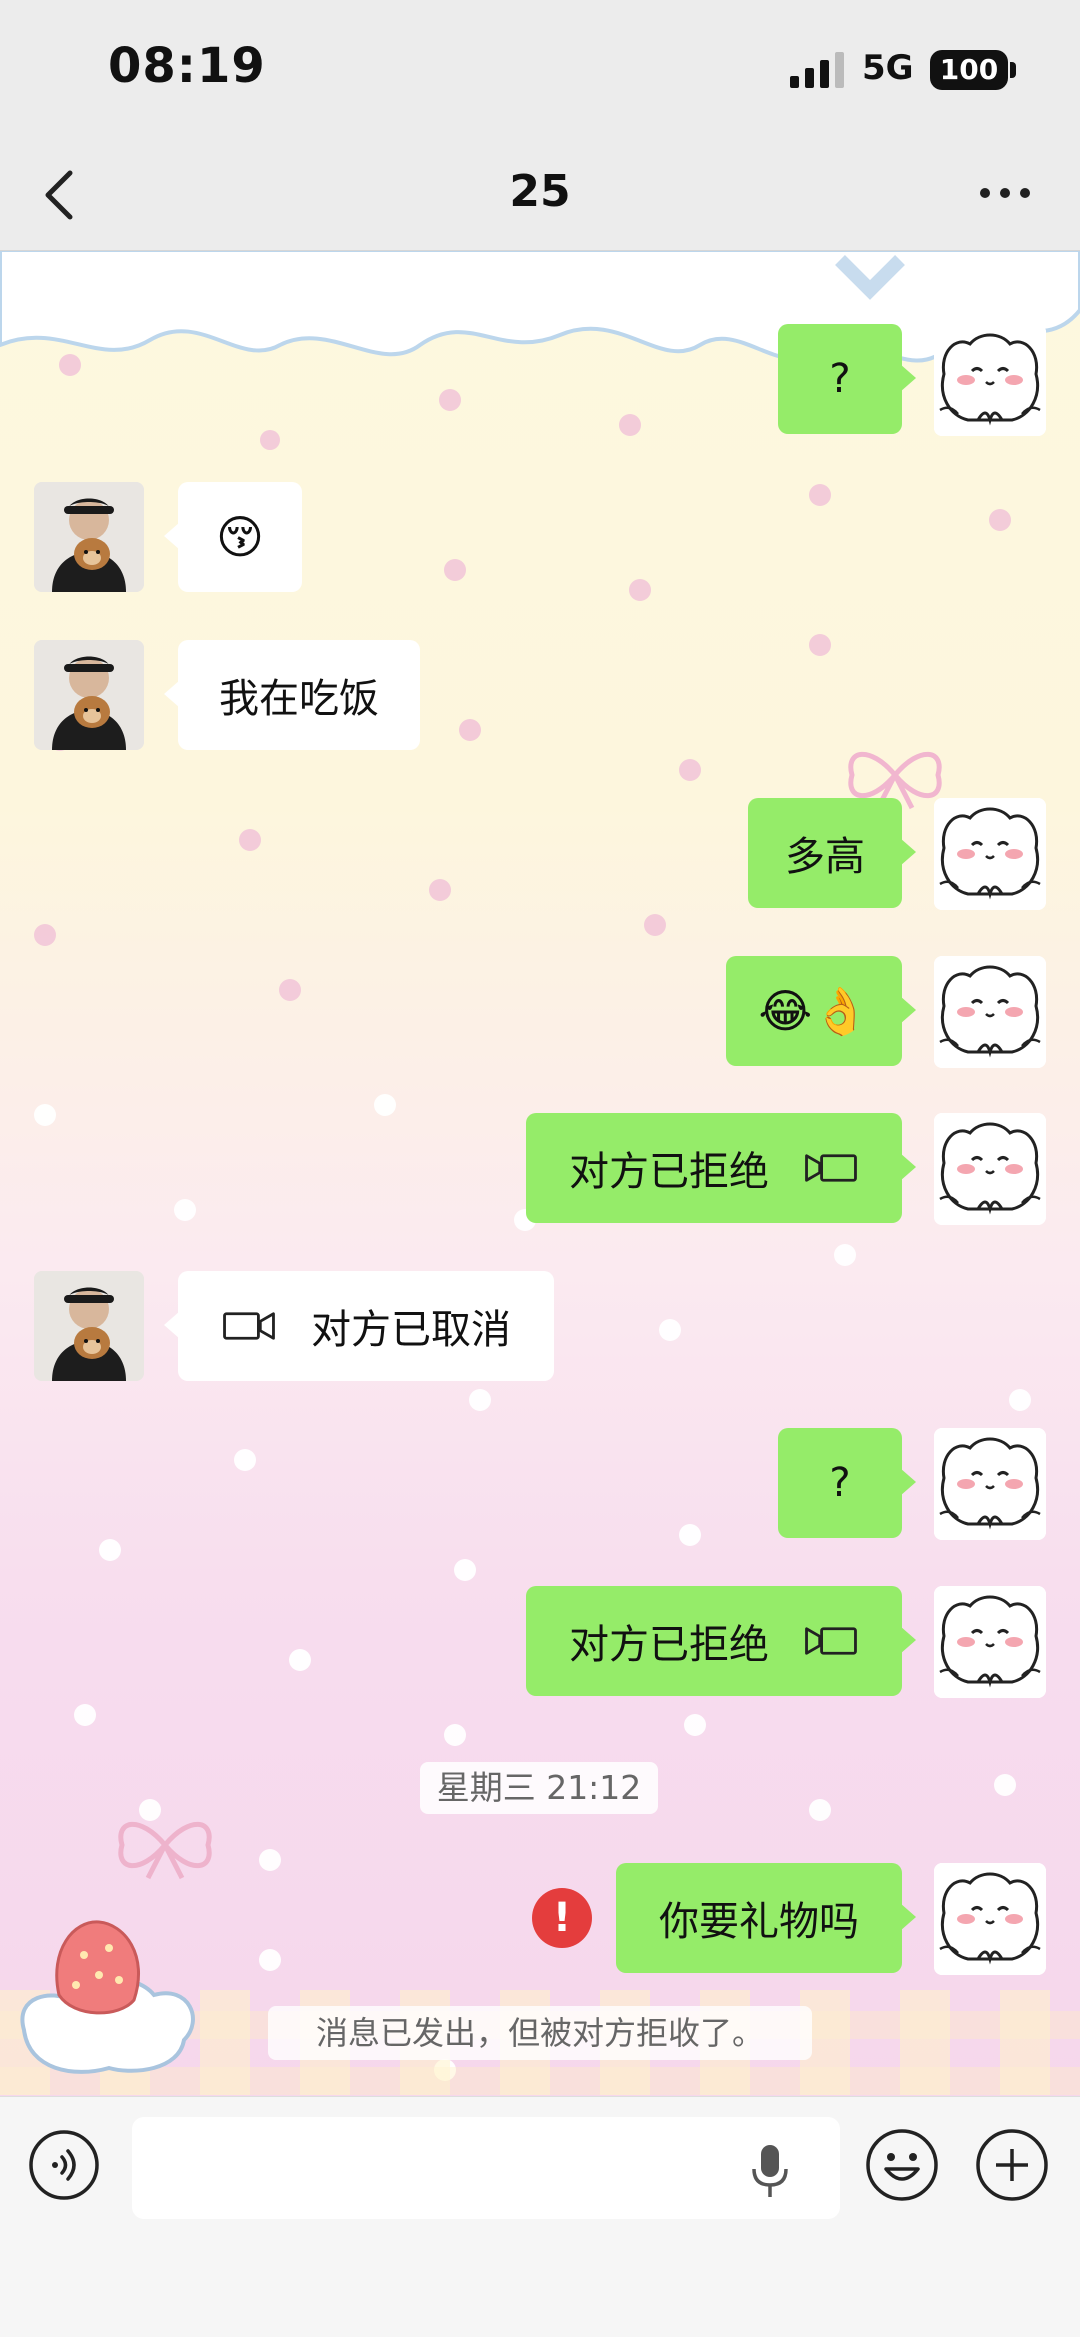 The height and width of the screenshot is (2337, 1080). I want to click on chat-title: 25, so click(540, 191).